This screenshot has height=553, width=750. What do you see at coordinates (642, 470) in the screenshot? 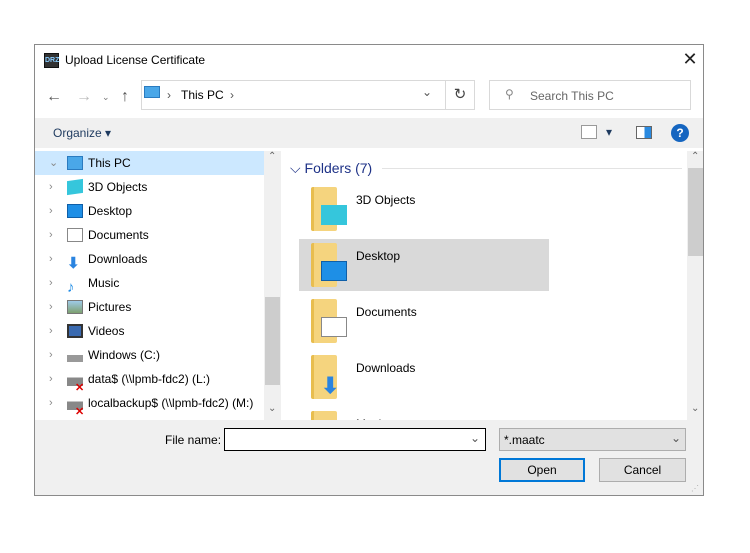
I see `cancel-button: Cancel` at bounding box center [642, 470].